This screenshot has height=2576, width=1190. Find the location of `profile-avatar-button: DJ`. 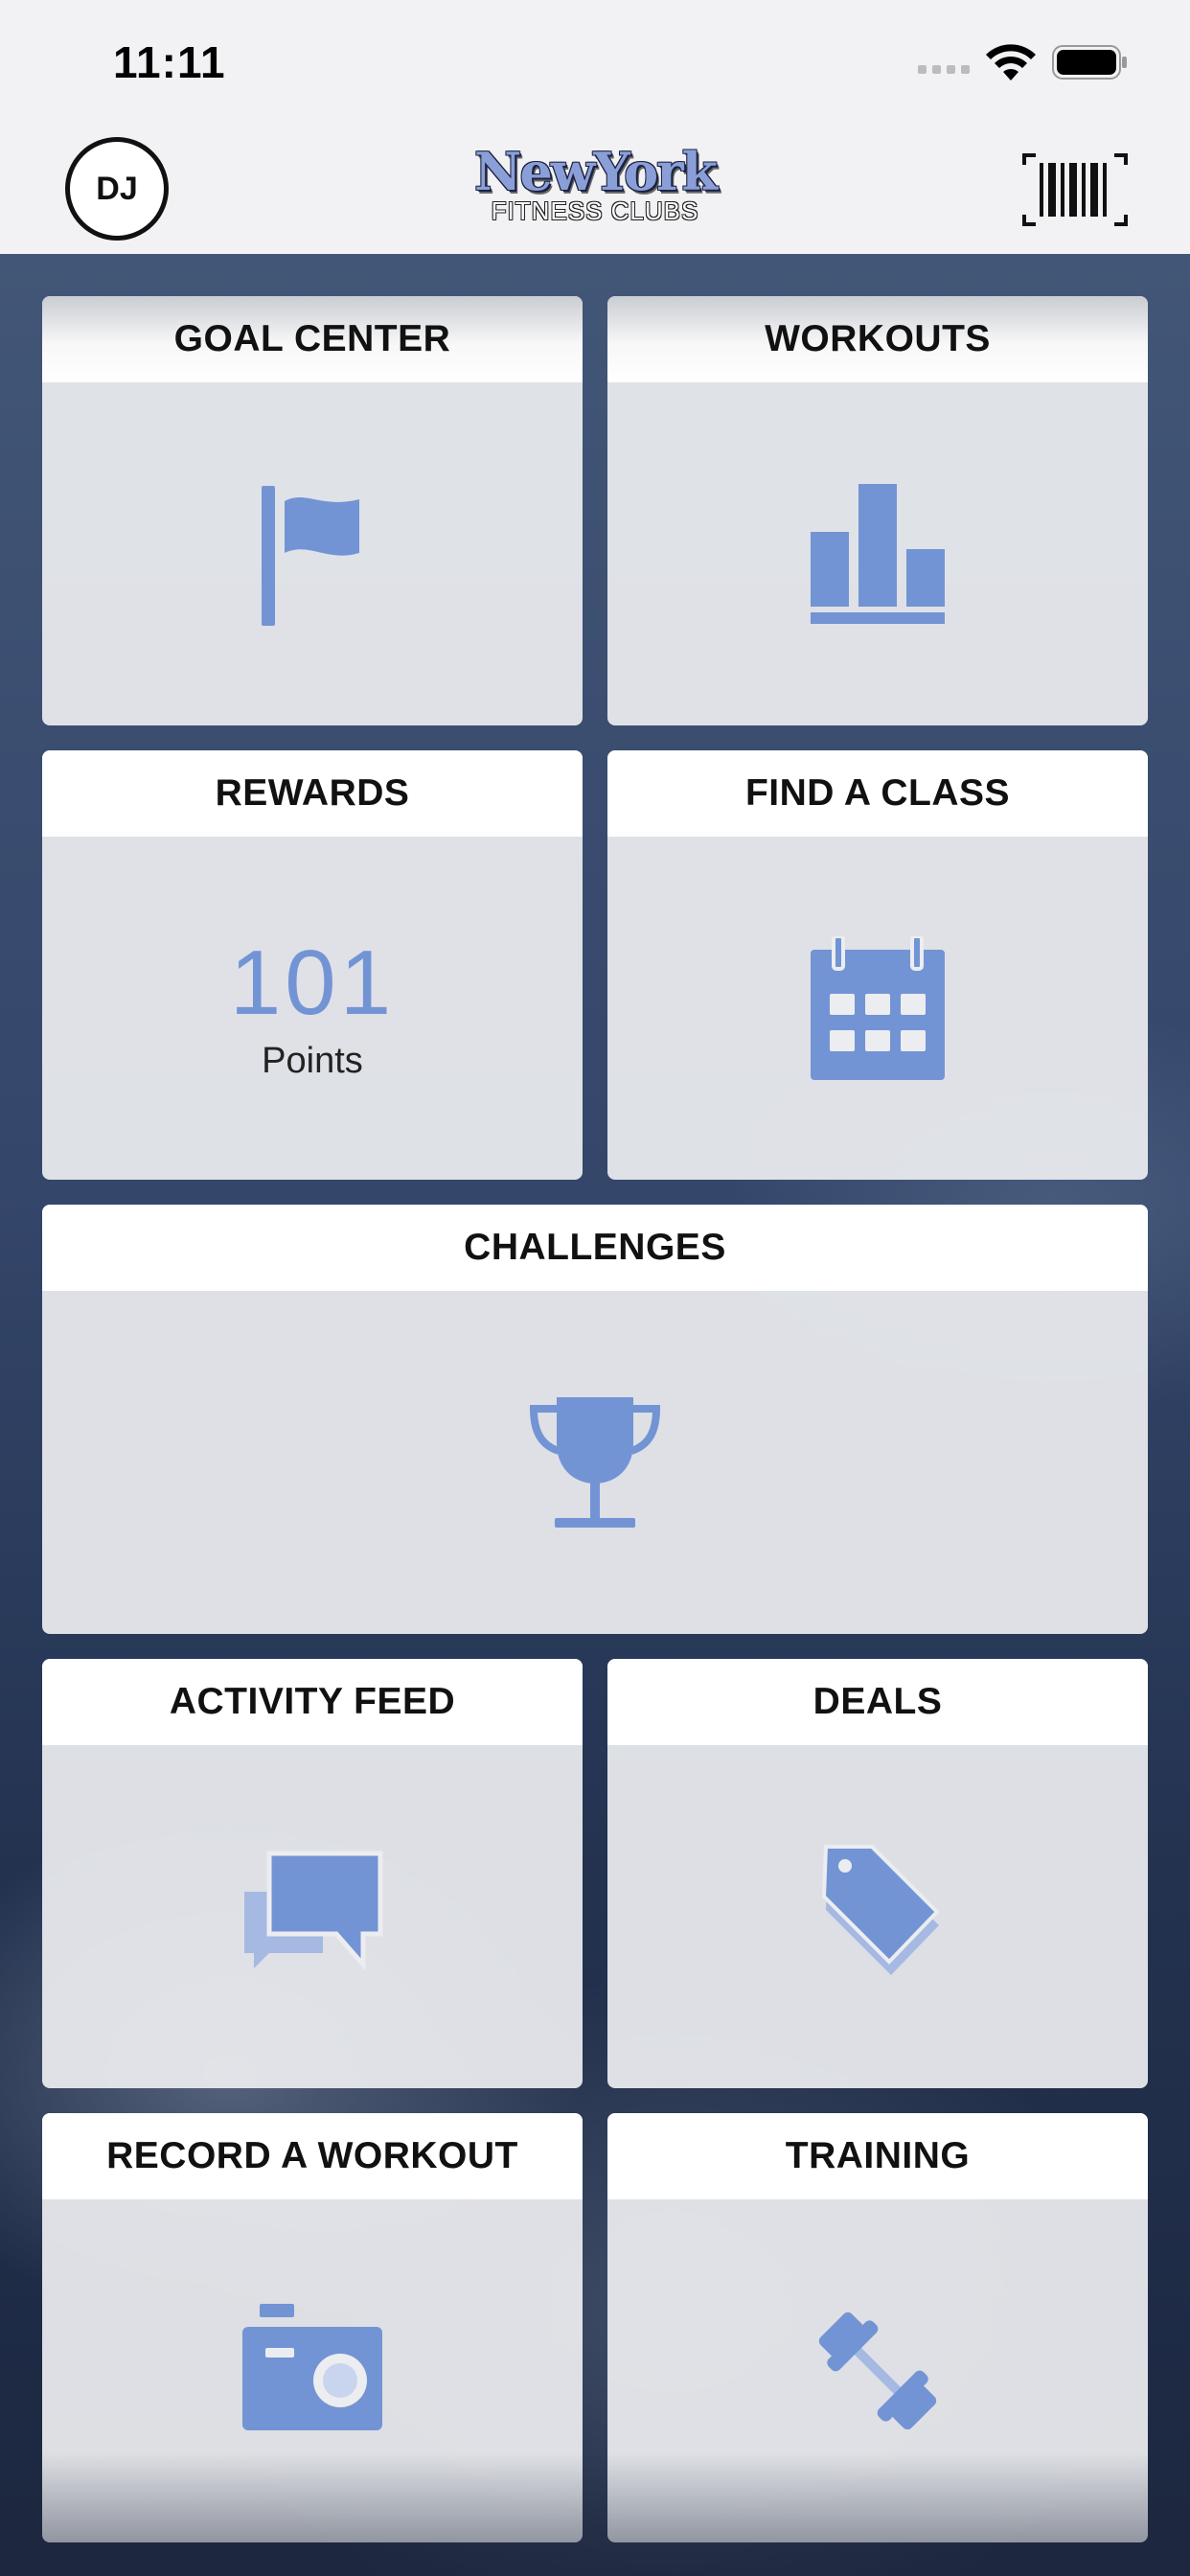

profile-avatar-button: DJ is located at coordinates (117, 189).